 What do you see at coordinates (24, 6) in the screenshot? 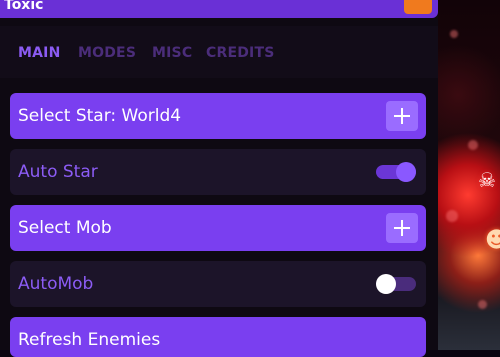
I see `window-title: Toxic` at bounding box center [24, 6].